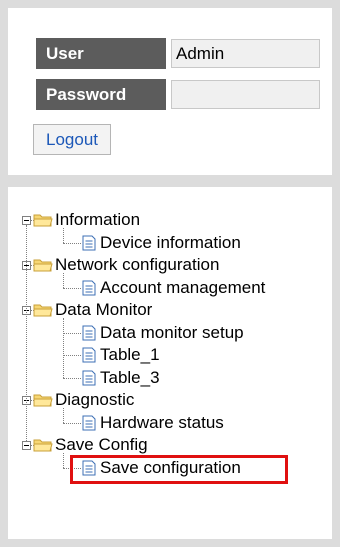  I want to click on tree-group-save-config: Save Config, so click(101, 445).